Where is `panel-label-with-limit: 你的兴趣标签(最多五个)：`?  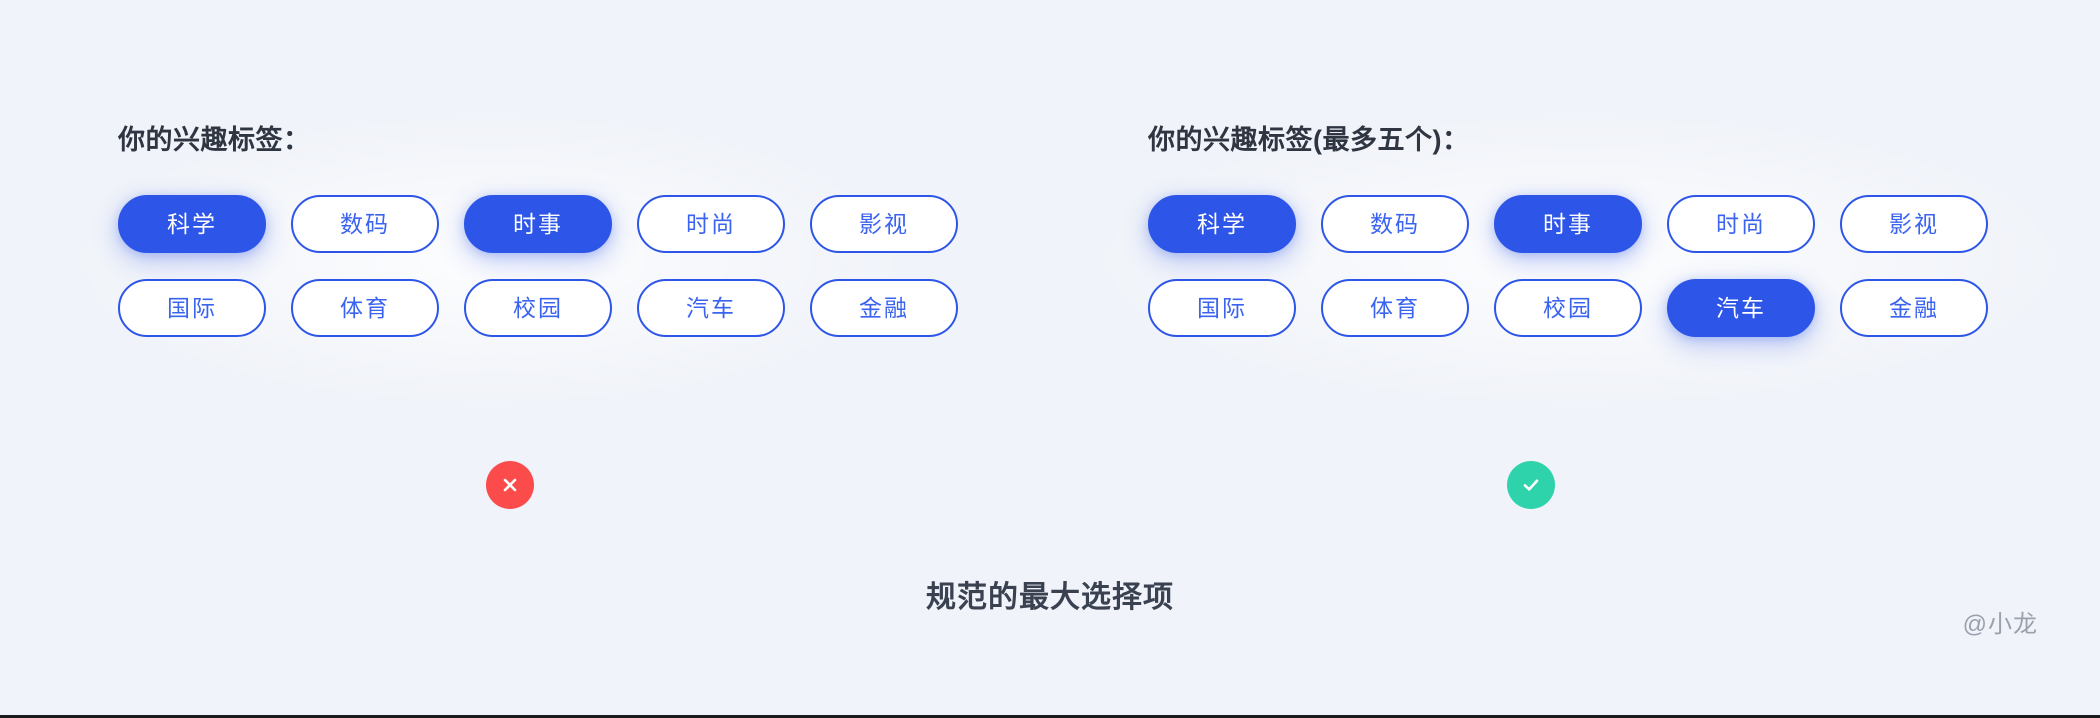
panel-label-with-limit: 你的兴趣标签(最多五个)： is located at coordinates (1309, 140).